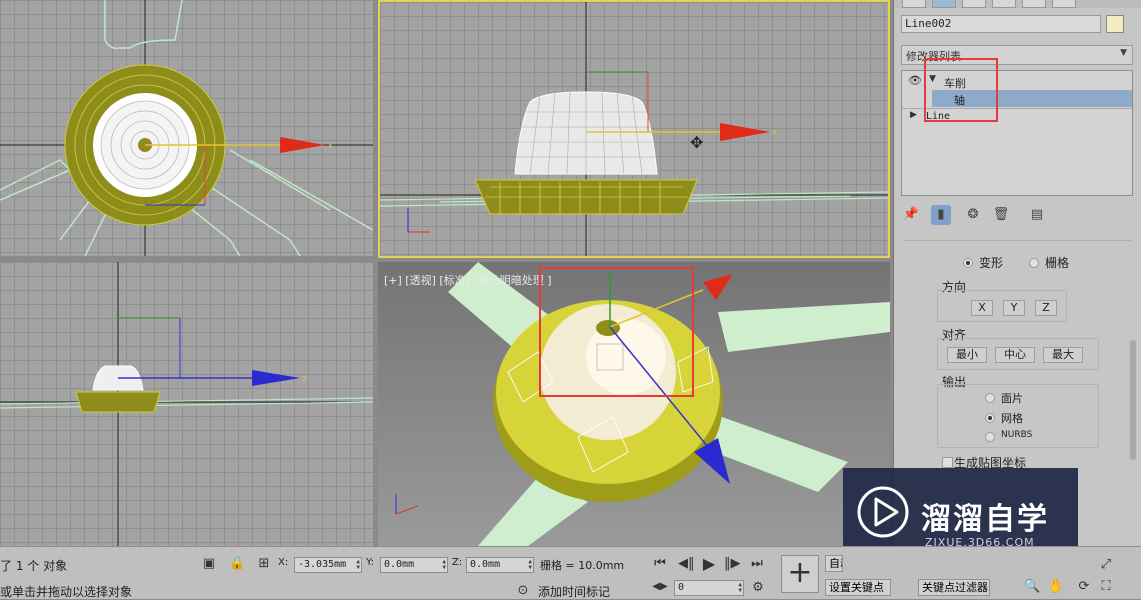 The width and height of the screenshot is (1141, 600). I want to click on pan-icon: ✋, so click(1056, 586).